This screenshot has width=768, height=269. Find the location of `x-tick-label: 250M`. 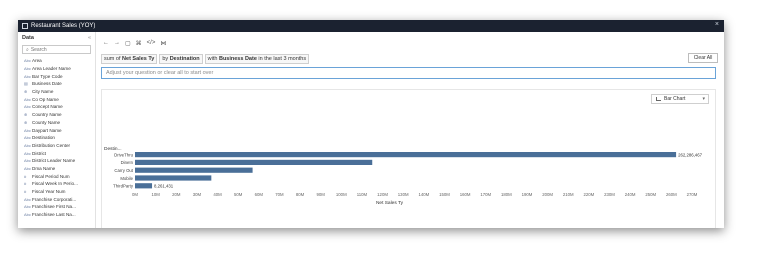

x-tick-label: 250M is located at coordinates (650, 194).